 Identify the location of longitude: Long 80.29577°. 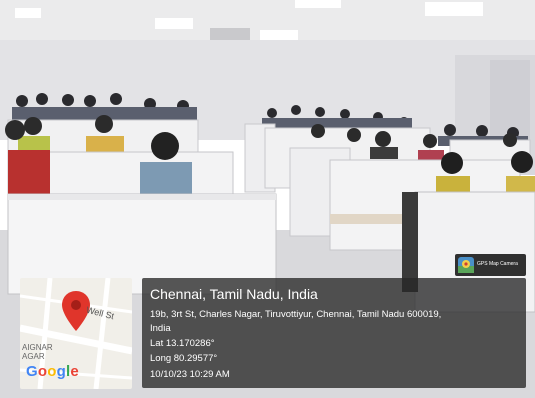
(184, 358).